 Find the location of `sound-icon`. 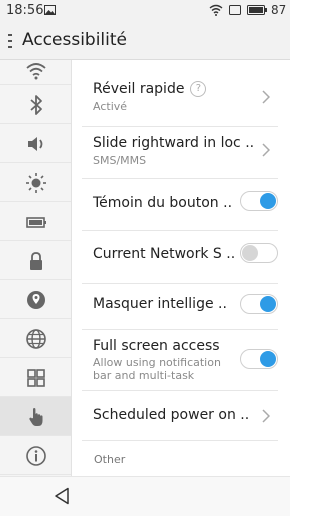

sound-icon is located at coordinates (35, 144).